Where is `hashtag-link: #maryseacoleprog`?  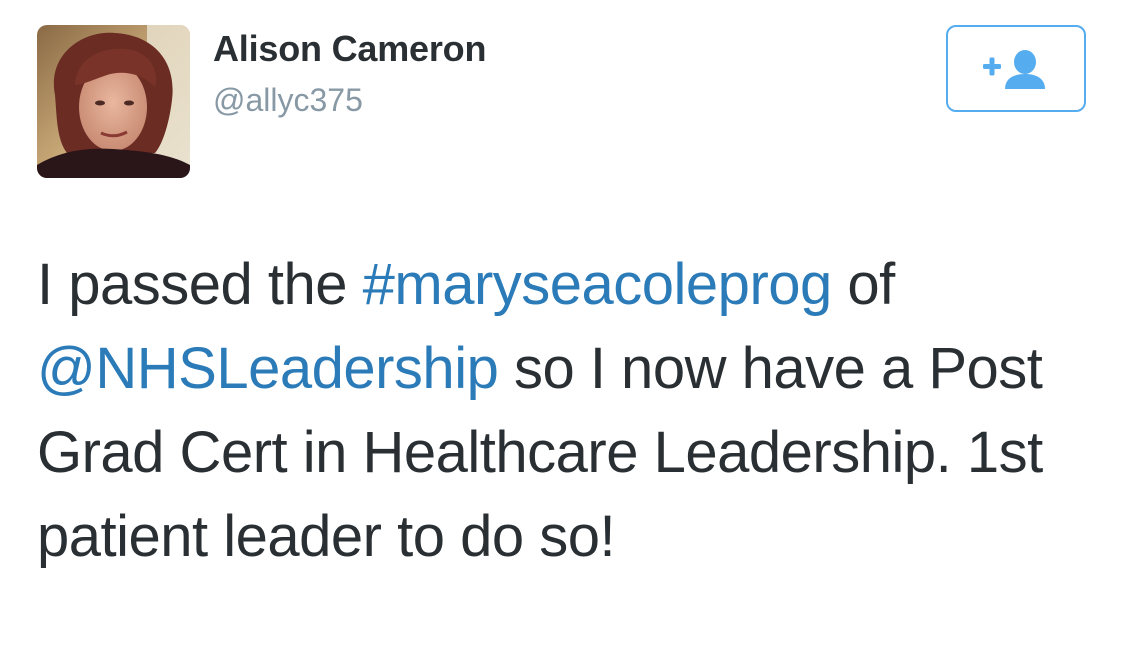
hashtag-link: #maryseacoleprog is located at coordinates (598, 284).